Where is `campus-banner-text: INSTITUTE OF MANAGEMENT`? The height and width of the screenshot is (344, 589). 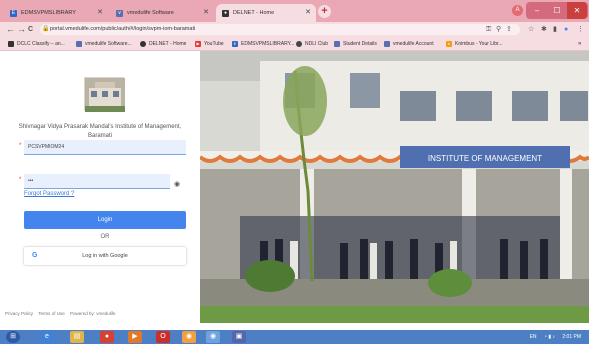 campus-banner-text: INSTITUTE OF MANAGEMENT is located at coordinates (485, 158).